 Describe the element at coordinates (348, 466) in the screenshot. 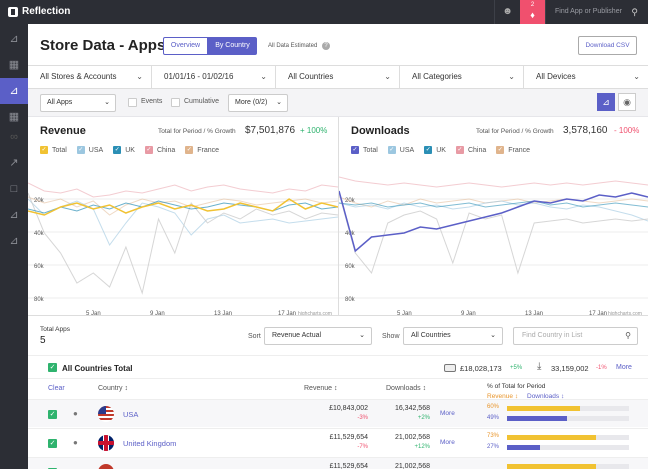

I see `row-revenue: £11,529,654` at that location.